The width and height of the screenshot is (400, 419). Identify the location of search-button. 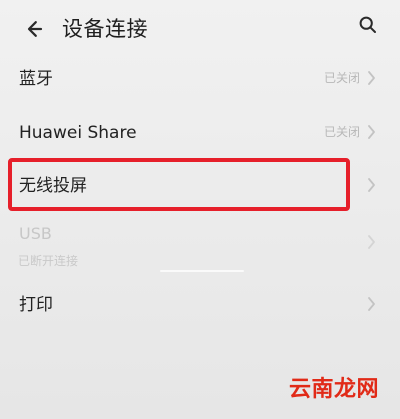
(368, 25).